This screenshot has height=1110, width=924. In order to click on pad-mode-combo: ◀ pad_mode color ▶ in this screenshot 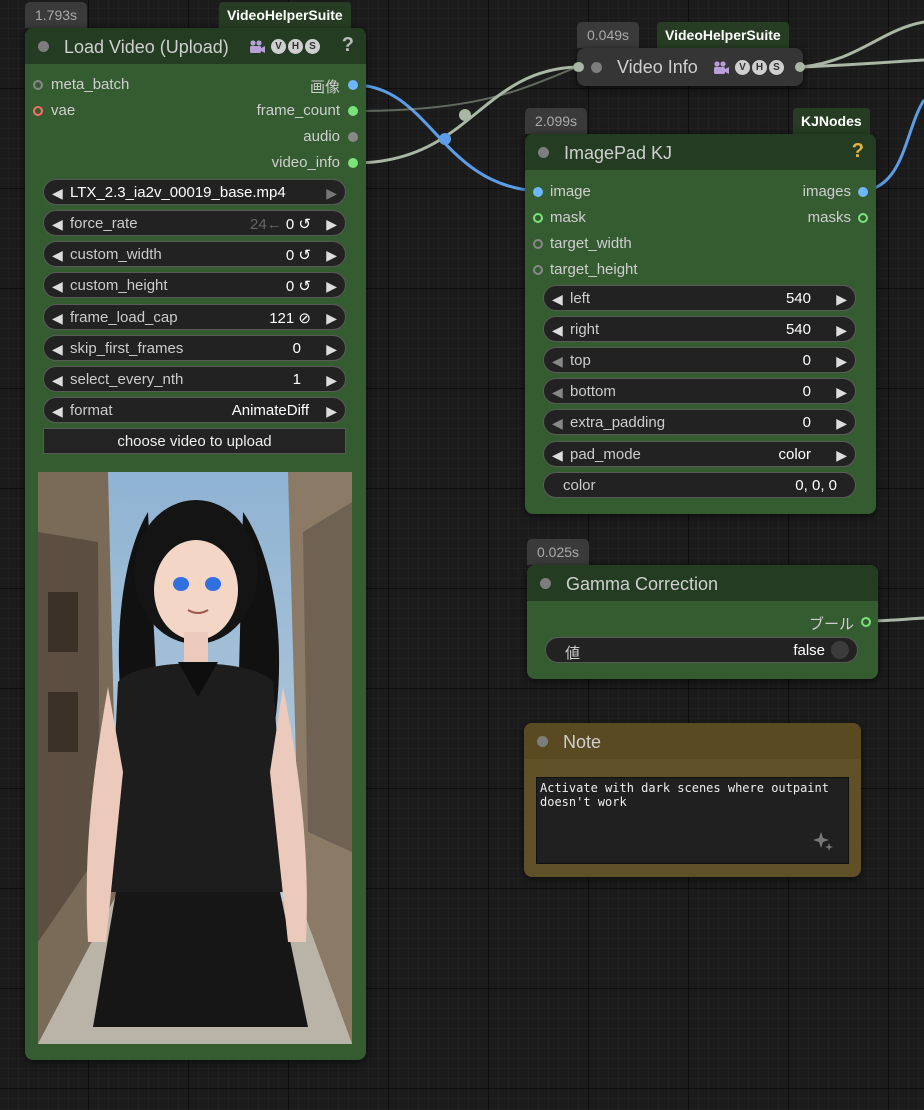, I will do `click(699, 454)`.